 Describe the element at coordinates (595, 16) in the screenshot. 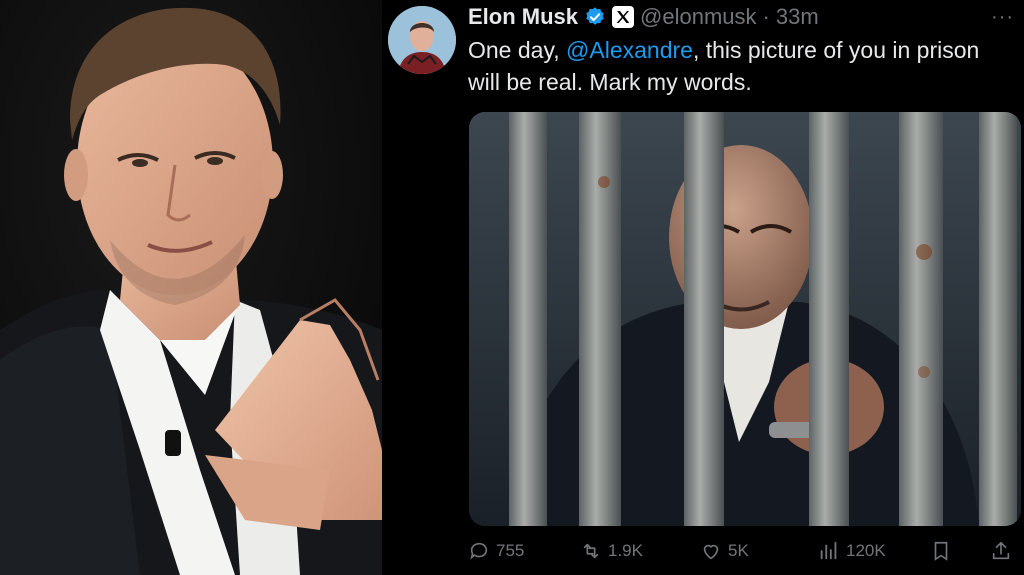

I see `verified-badge-icon` at that location.